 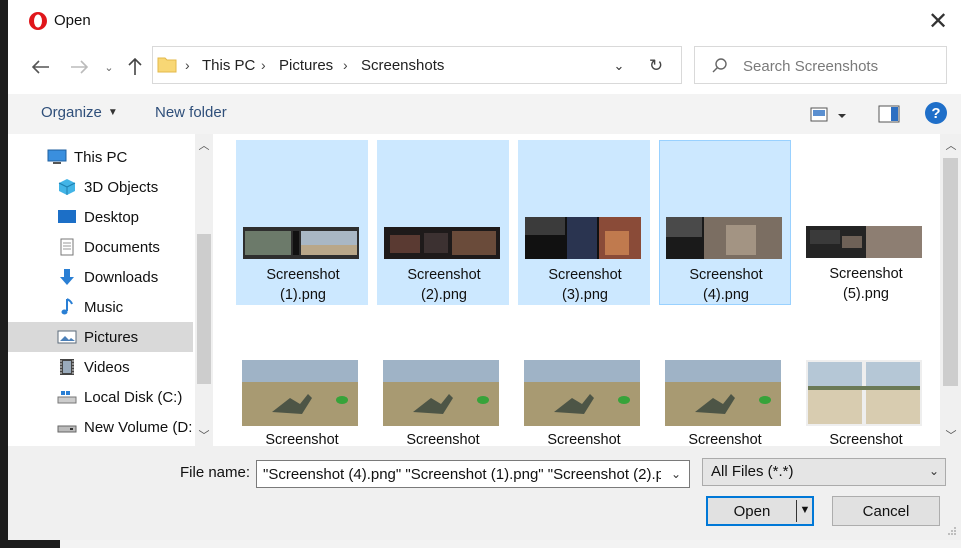 I want to click on open-button: Open ▼, so click(x=760, y=511).